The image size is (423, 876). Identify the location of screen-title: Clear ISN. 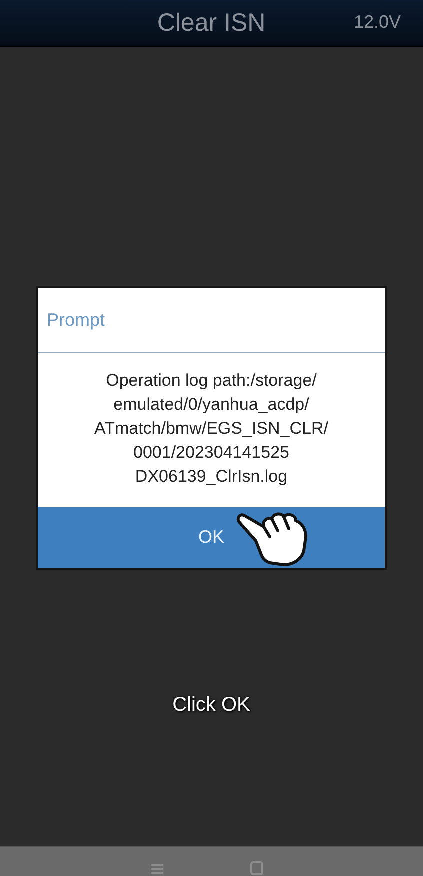
(211, 23).